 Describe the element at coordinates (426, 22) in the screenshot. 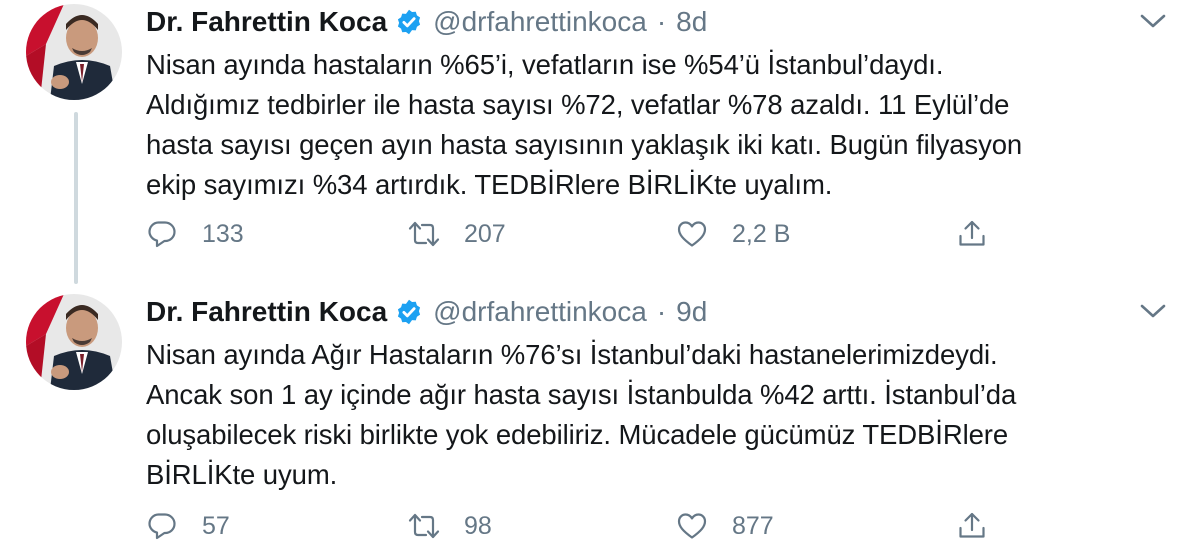

I see `tweet-header: Dr. Fahrettin Koca @drfahrettinkoca · 8d` at that location.